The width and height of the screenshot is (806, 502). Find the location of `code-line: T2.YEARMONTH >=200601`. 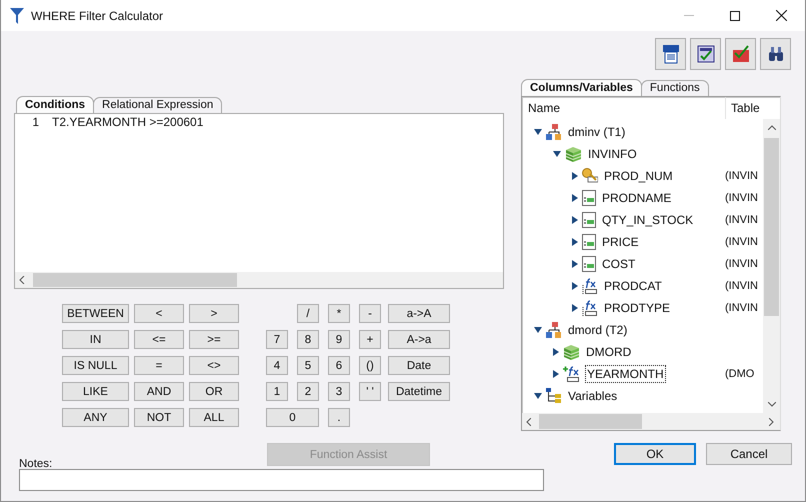

code-line: T2.YEARMONTH >=200601 is located at coordinates (128, 122).